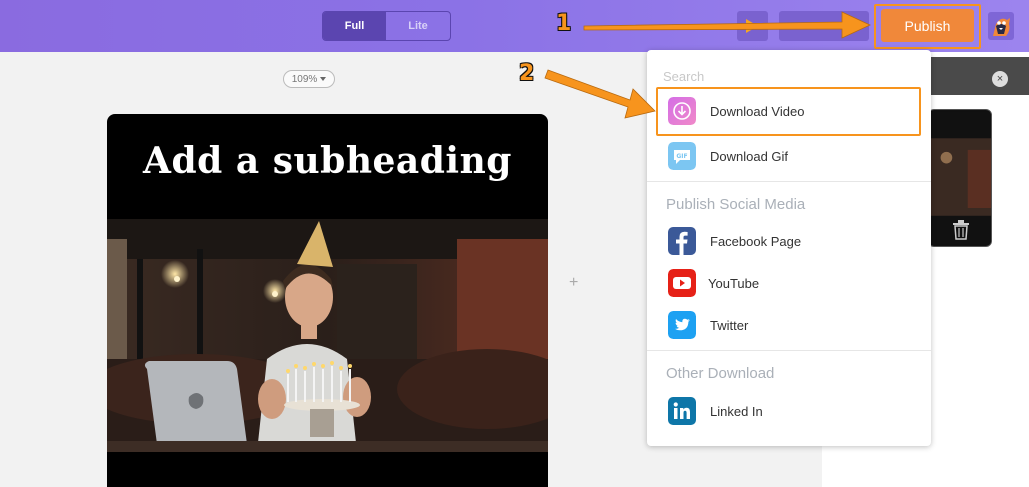 The width and height of the screenshot is (1029, 487). Describe the element at coordinates (564, 23) in the screenshot. I see `step-1-label: 1` at that location.